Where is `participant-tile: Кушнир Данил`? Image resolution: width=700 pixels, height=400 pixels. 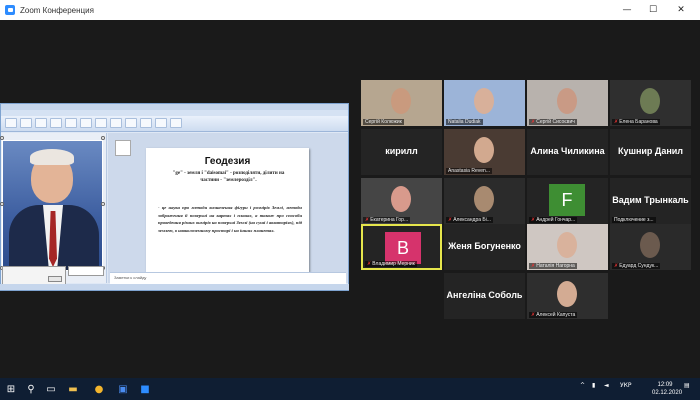 participant-tile: Кушнир Данил is located at coordinates (650, 152).